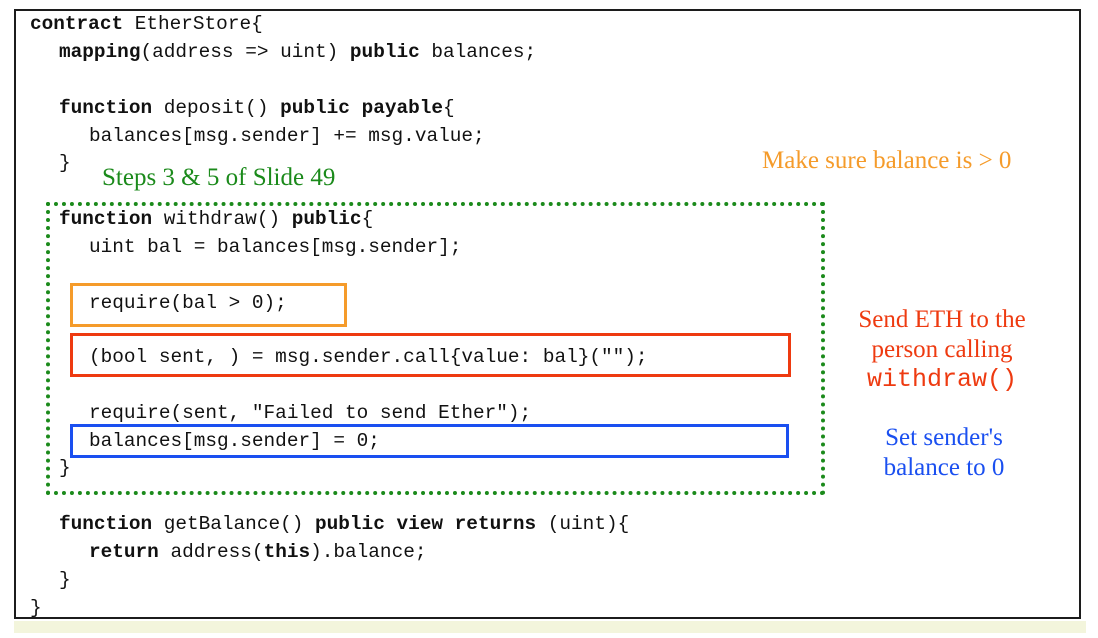 Image resolution: width=1098 pixels, height=638 pixels. I want to click on send-eth-line-2: person calling, so click(942, 349).